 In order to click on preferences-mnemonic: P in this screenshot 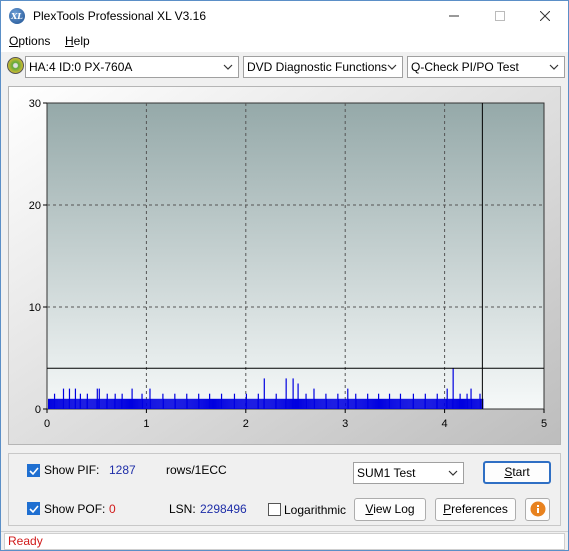, I will do `click(447, 509)`.